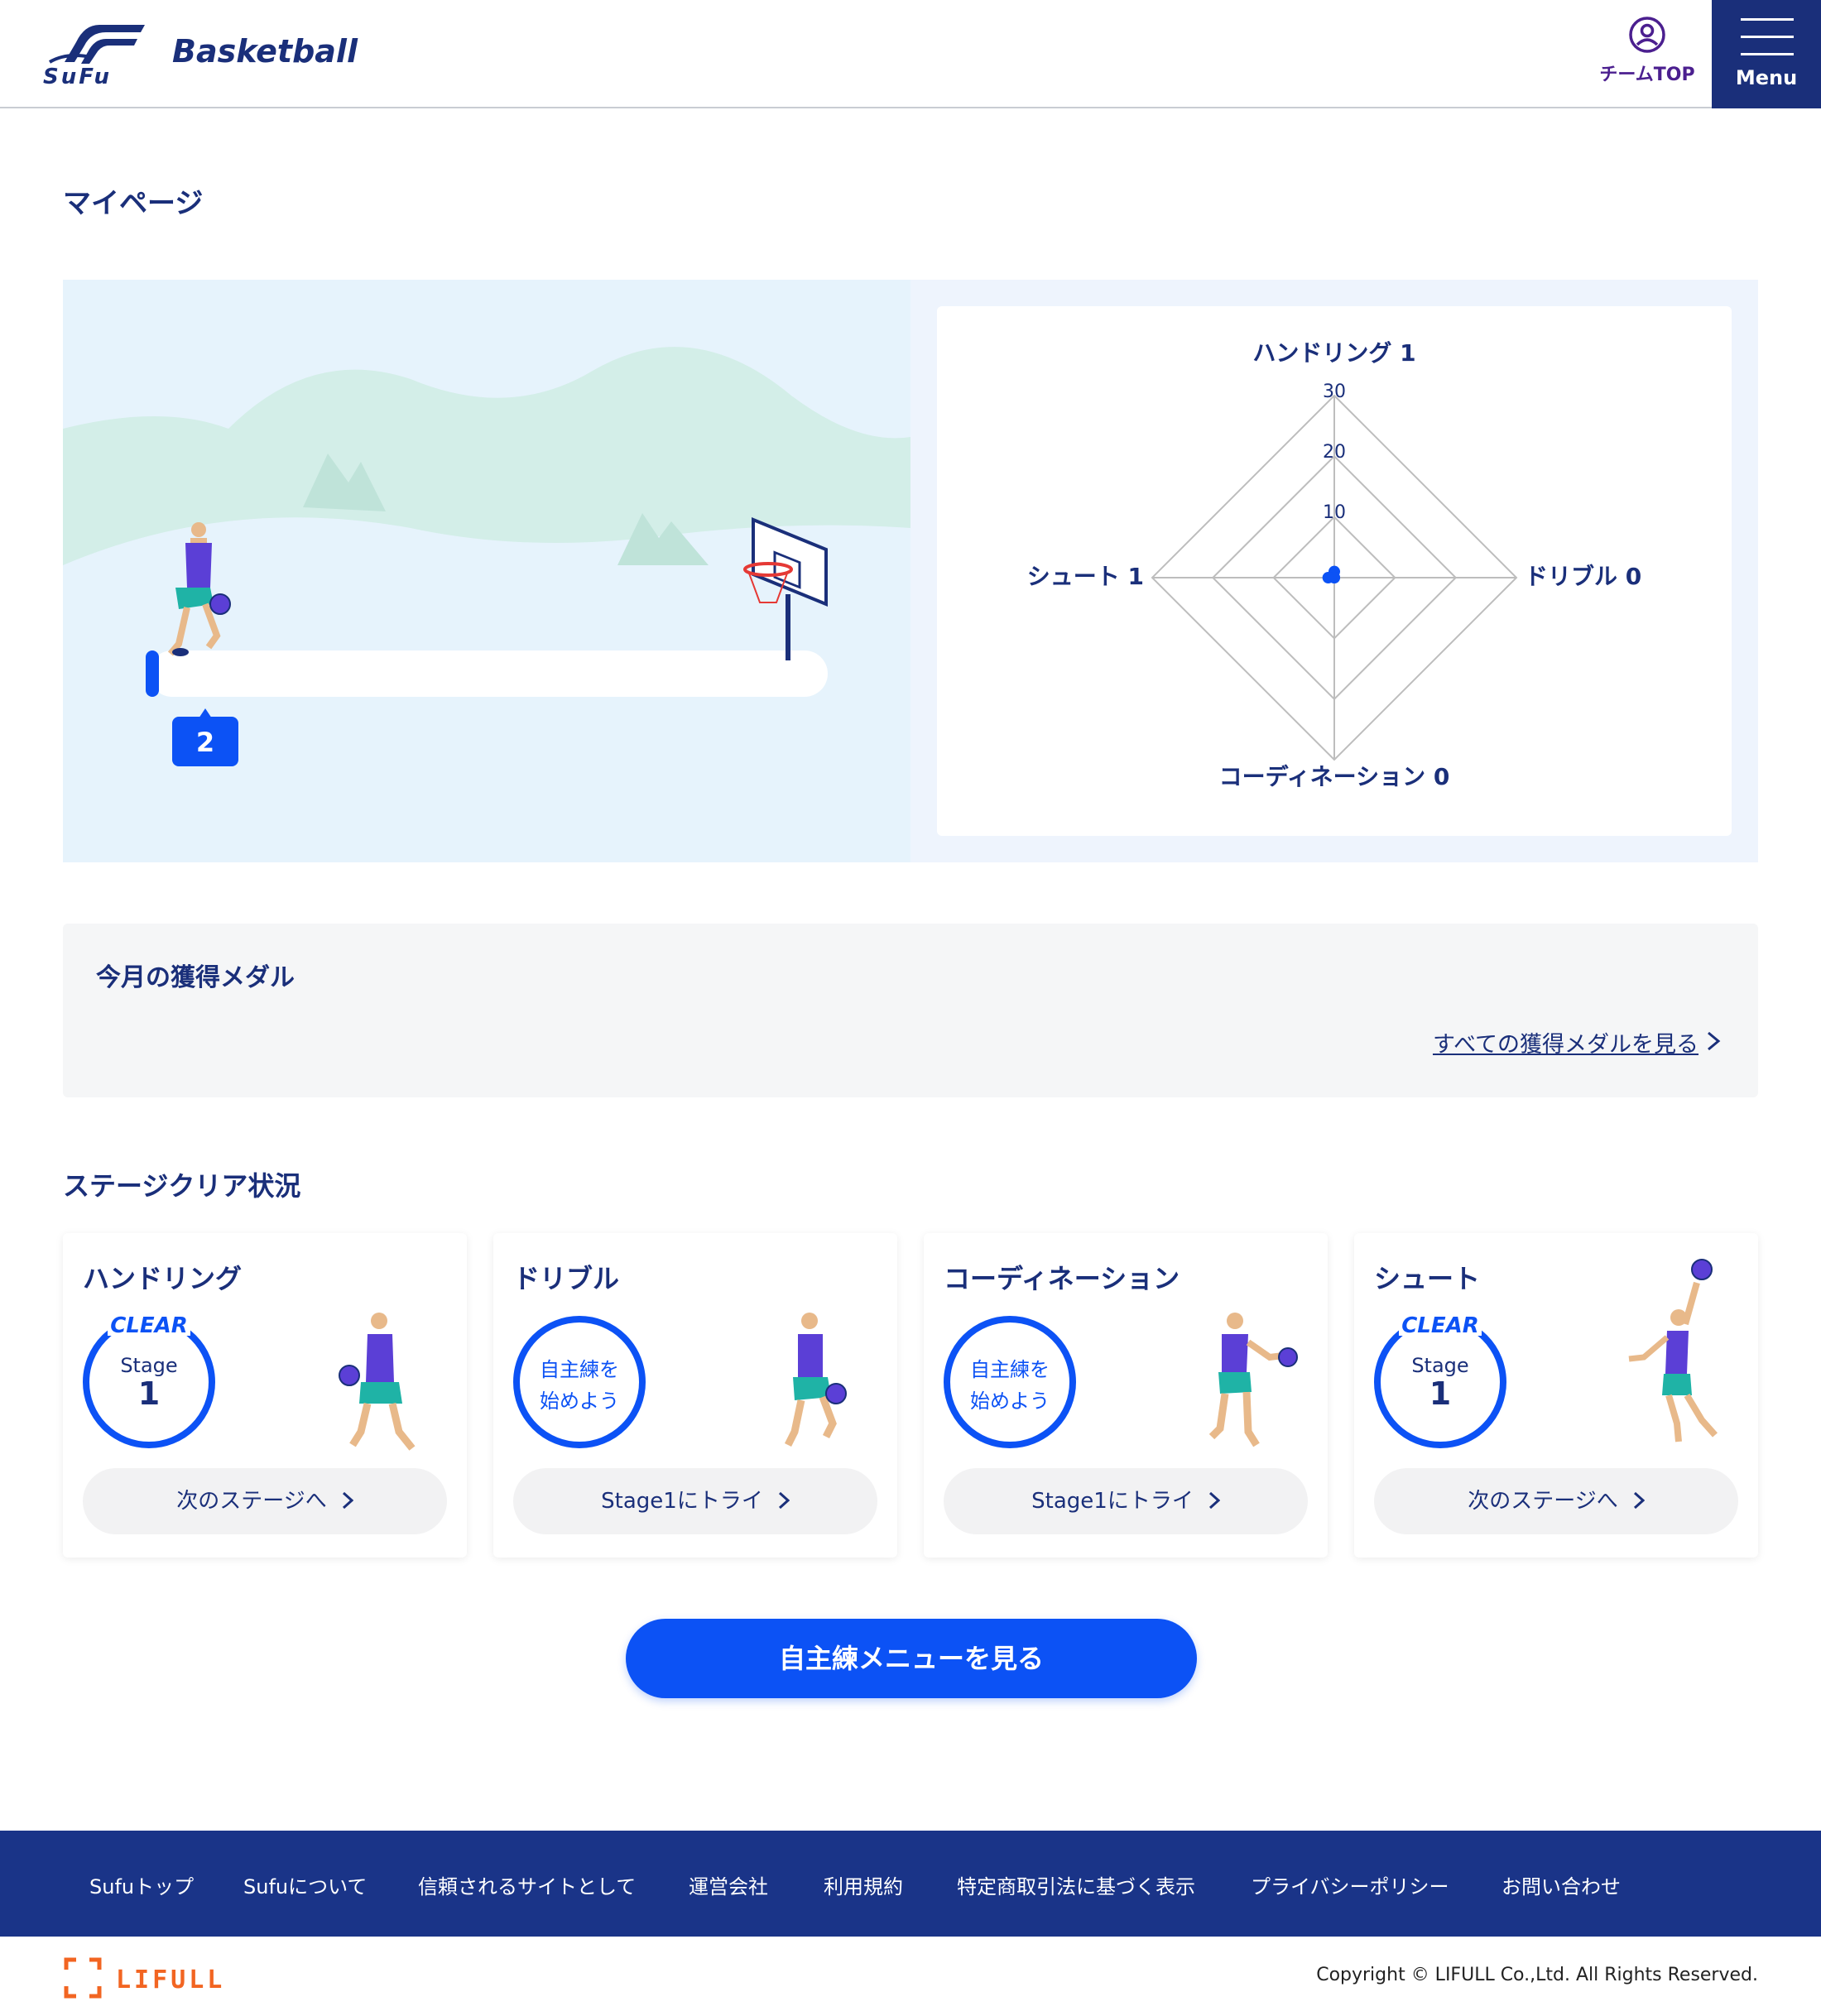 Image resolution: width=1821 pixels, height=2016 pixels. Describe the element at coordinates (911, 1658) in the screenshot. I see `practice-menu-button: 自主練メニューを見る` at that location.